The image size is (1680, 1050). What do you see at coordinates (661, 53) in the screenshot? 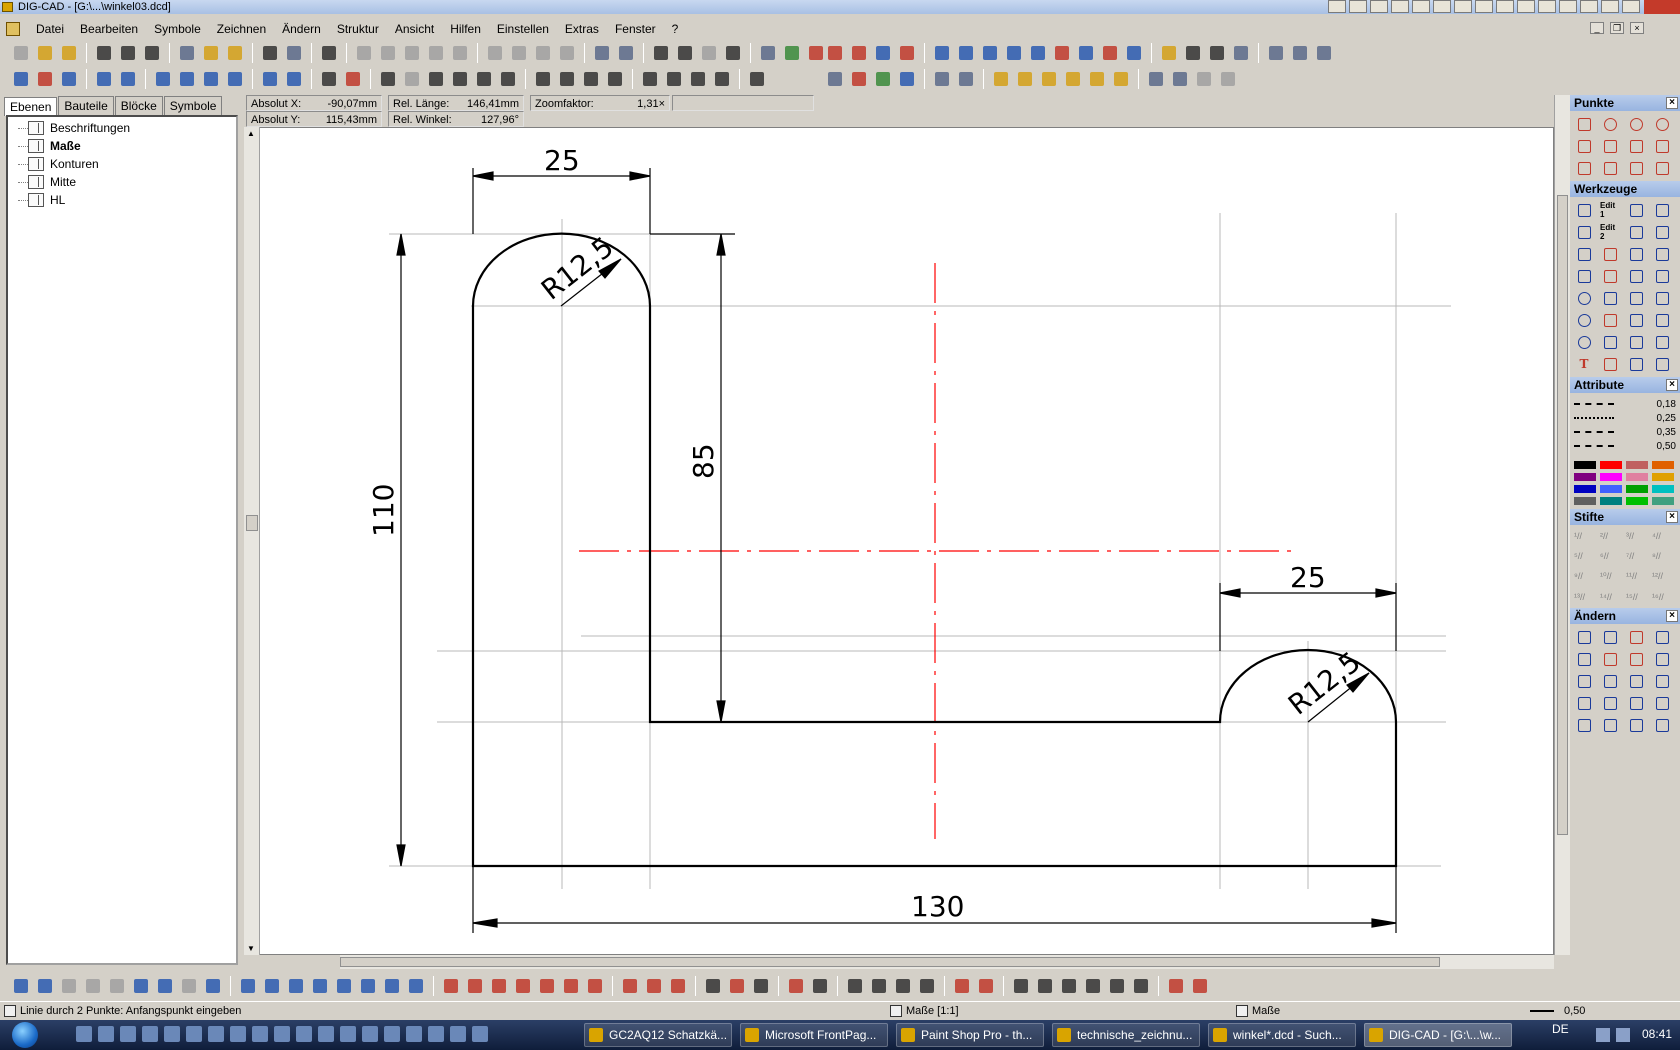
I see `crosshair-icon` at bounding box center [661, 53].